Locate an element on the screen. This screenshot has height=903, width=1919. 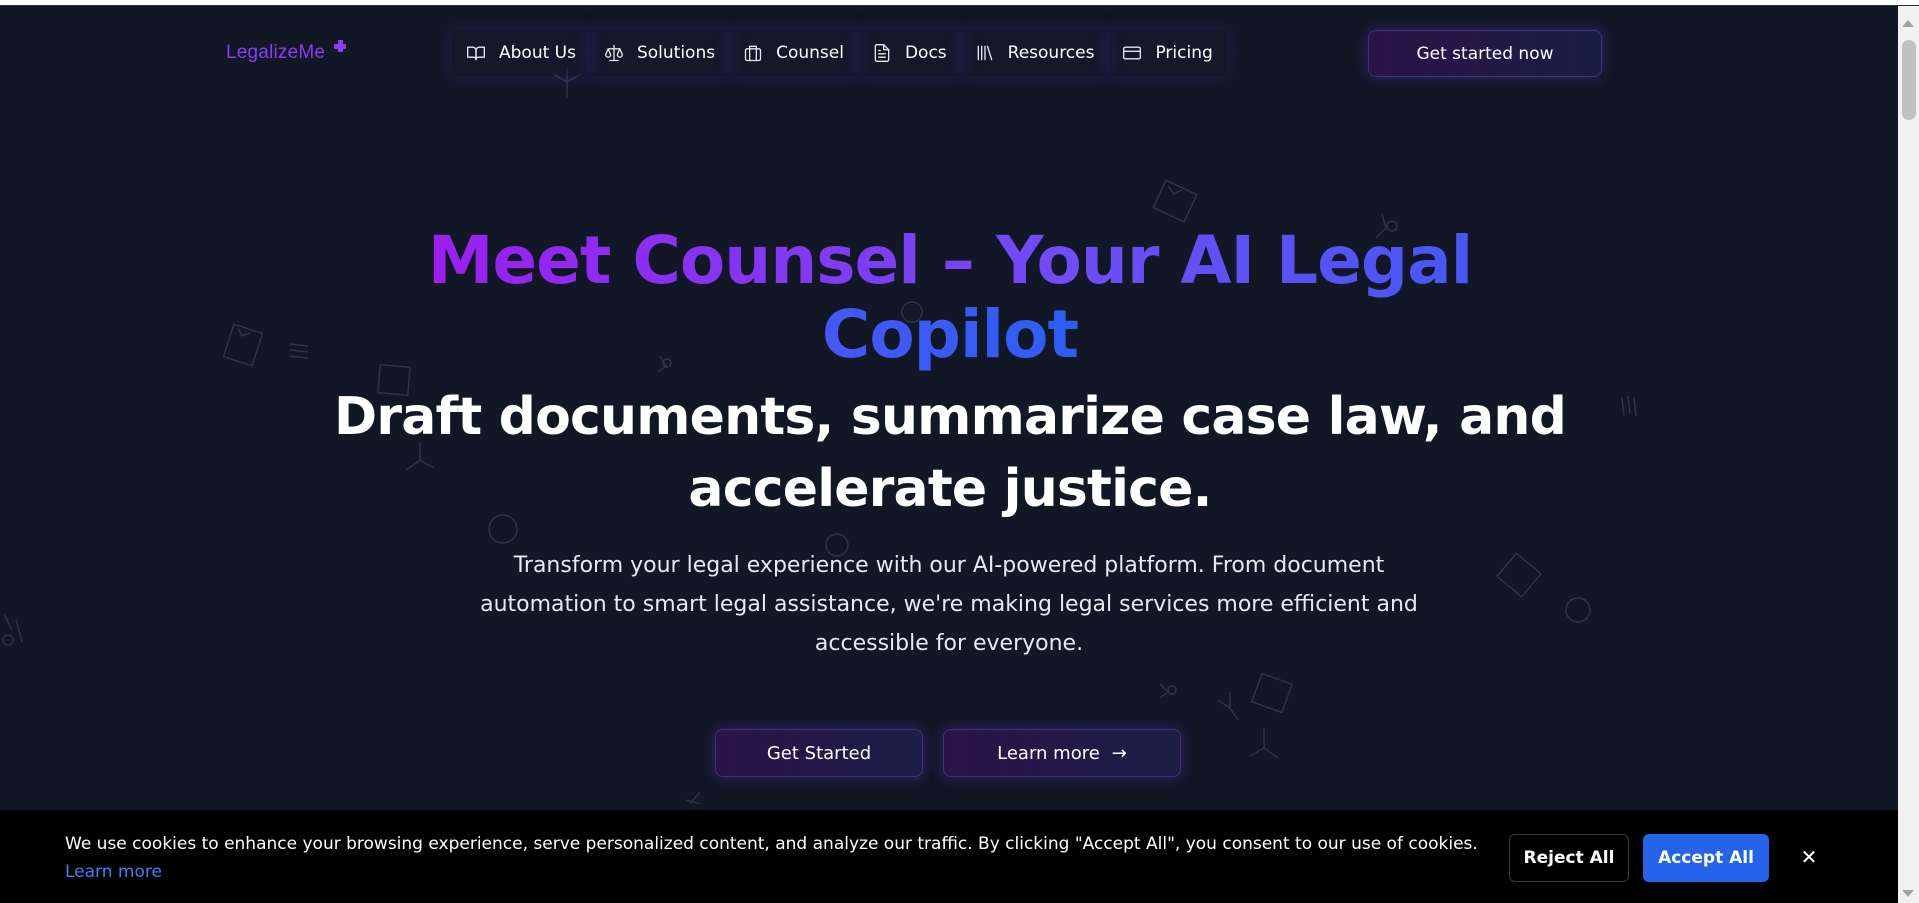
reject-all-button: Reject All is located at coordinates (1569, 858).